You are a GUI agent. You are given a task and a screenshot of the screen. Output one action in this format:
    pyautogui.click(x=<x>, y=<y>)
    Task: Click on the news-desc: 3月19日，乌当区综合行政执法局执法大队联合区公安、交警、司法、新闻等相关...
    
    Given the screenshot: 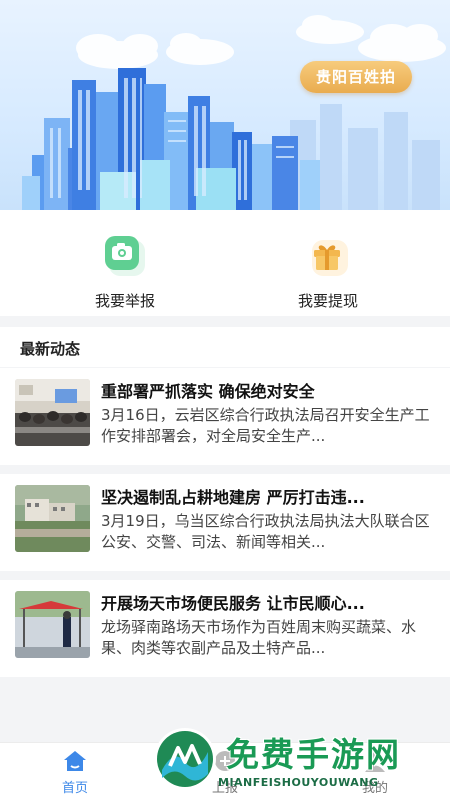 What is the action you would take?
    pyautogui.click(x=265, y=531)
    